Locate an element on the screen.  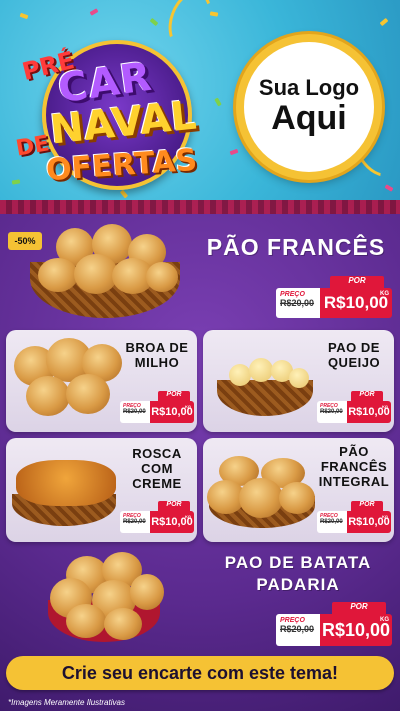
featured-bottom-title: PAO DE BATATA PADARIA is located at coordinates (298, 573).